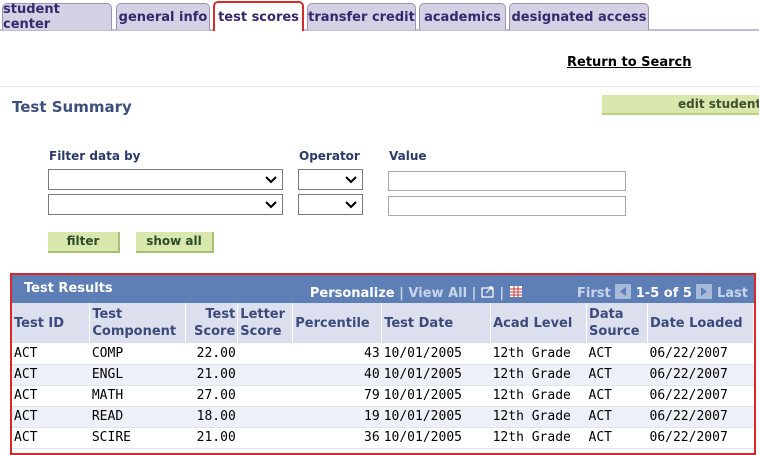  I want to click on filter-by-label: Filter data by, so click(95, 156).